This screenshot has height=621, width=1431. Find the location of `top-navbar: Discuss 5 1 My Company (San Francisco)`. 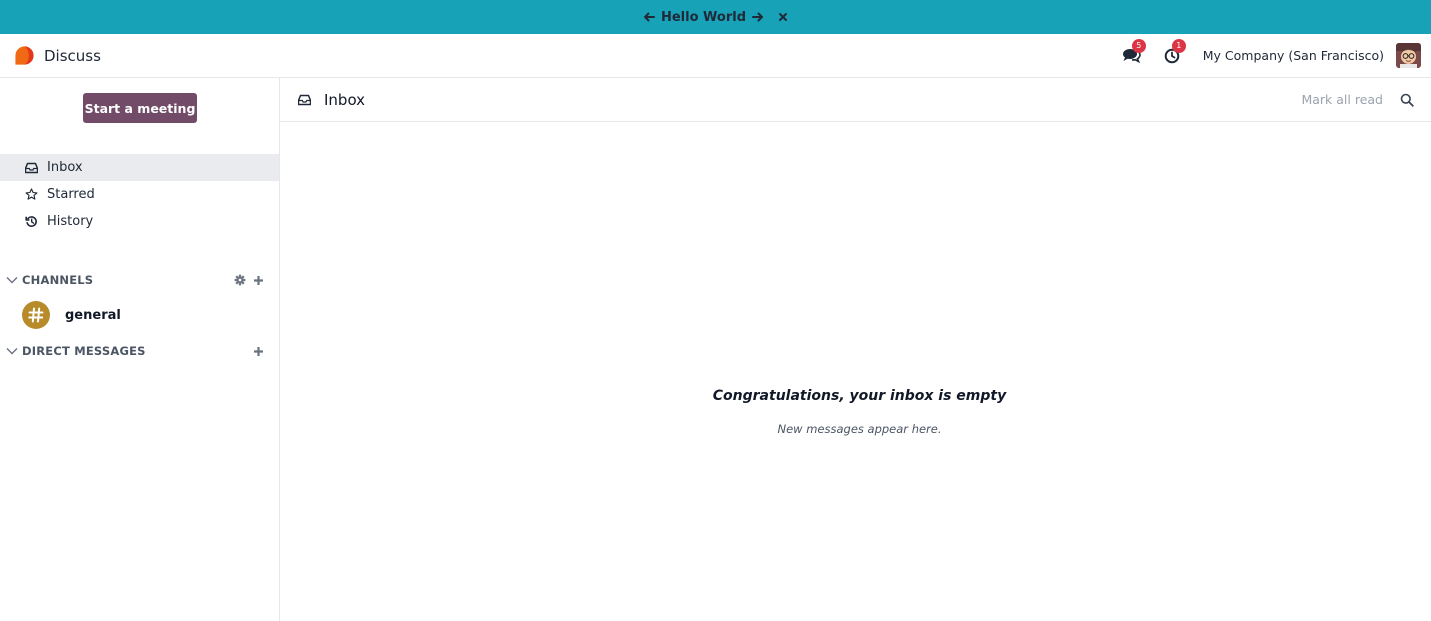

top-navbar: Discuss 5 1 My Company (San Francisco) is located at coordinates (715, 56).